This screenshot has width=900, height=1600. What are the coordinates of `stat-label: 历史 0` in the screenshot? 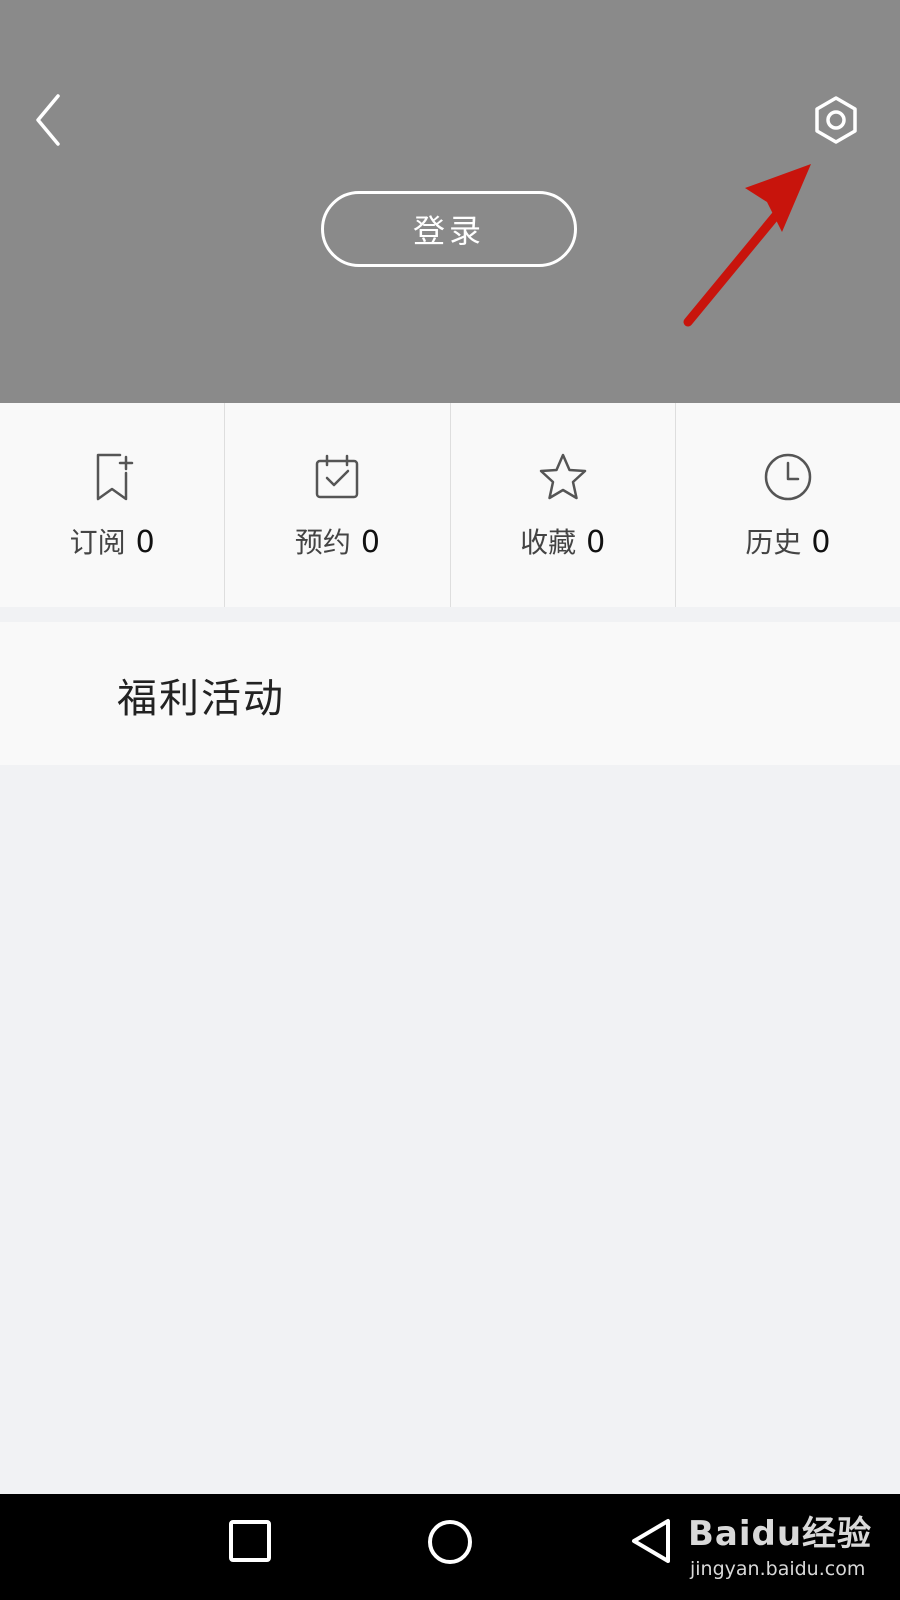 It's located at (788, 541).